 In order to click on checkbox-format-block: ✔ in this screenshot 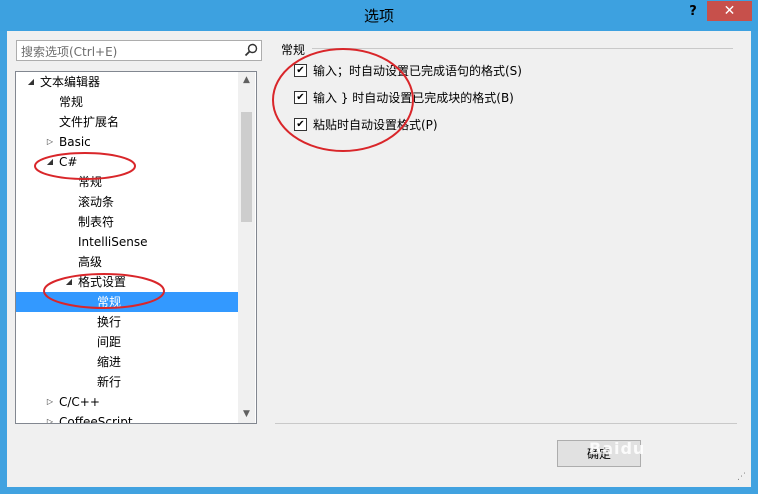, I will do `click(300, 97)`.